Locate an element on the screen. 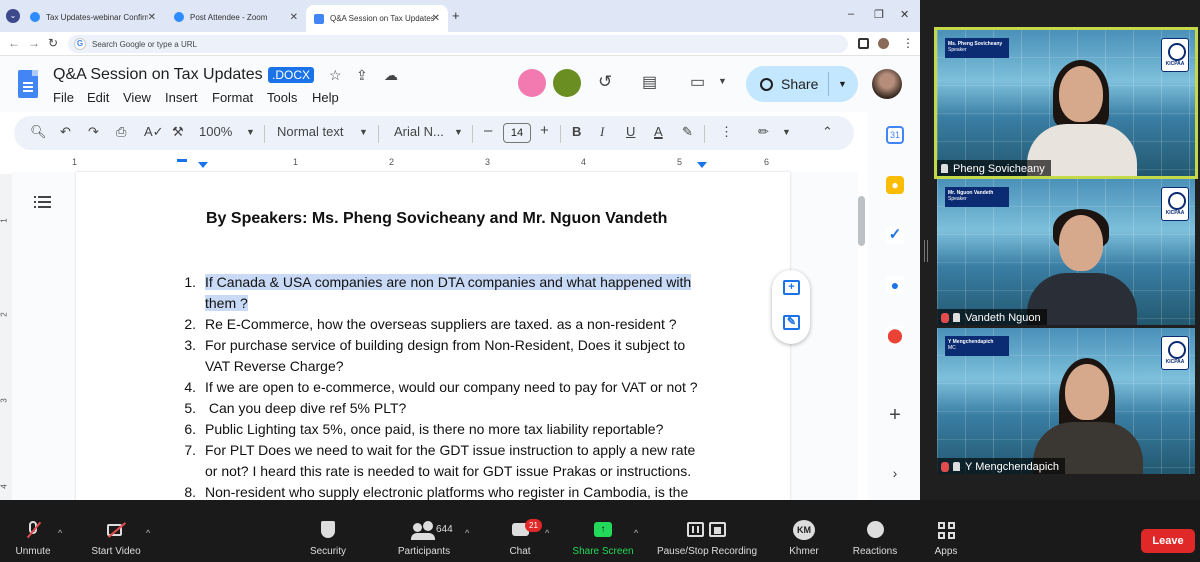 Image resolution: width=1200 pixels, height=562 pixels. redo-icon: ↷ is located at coordinates (93, 132).